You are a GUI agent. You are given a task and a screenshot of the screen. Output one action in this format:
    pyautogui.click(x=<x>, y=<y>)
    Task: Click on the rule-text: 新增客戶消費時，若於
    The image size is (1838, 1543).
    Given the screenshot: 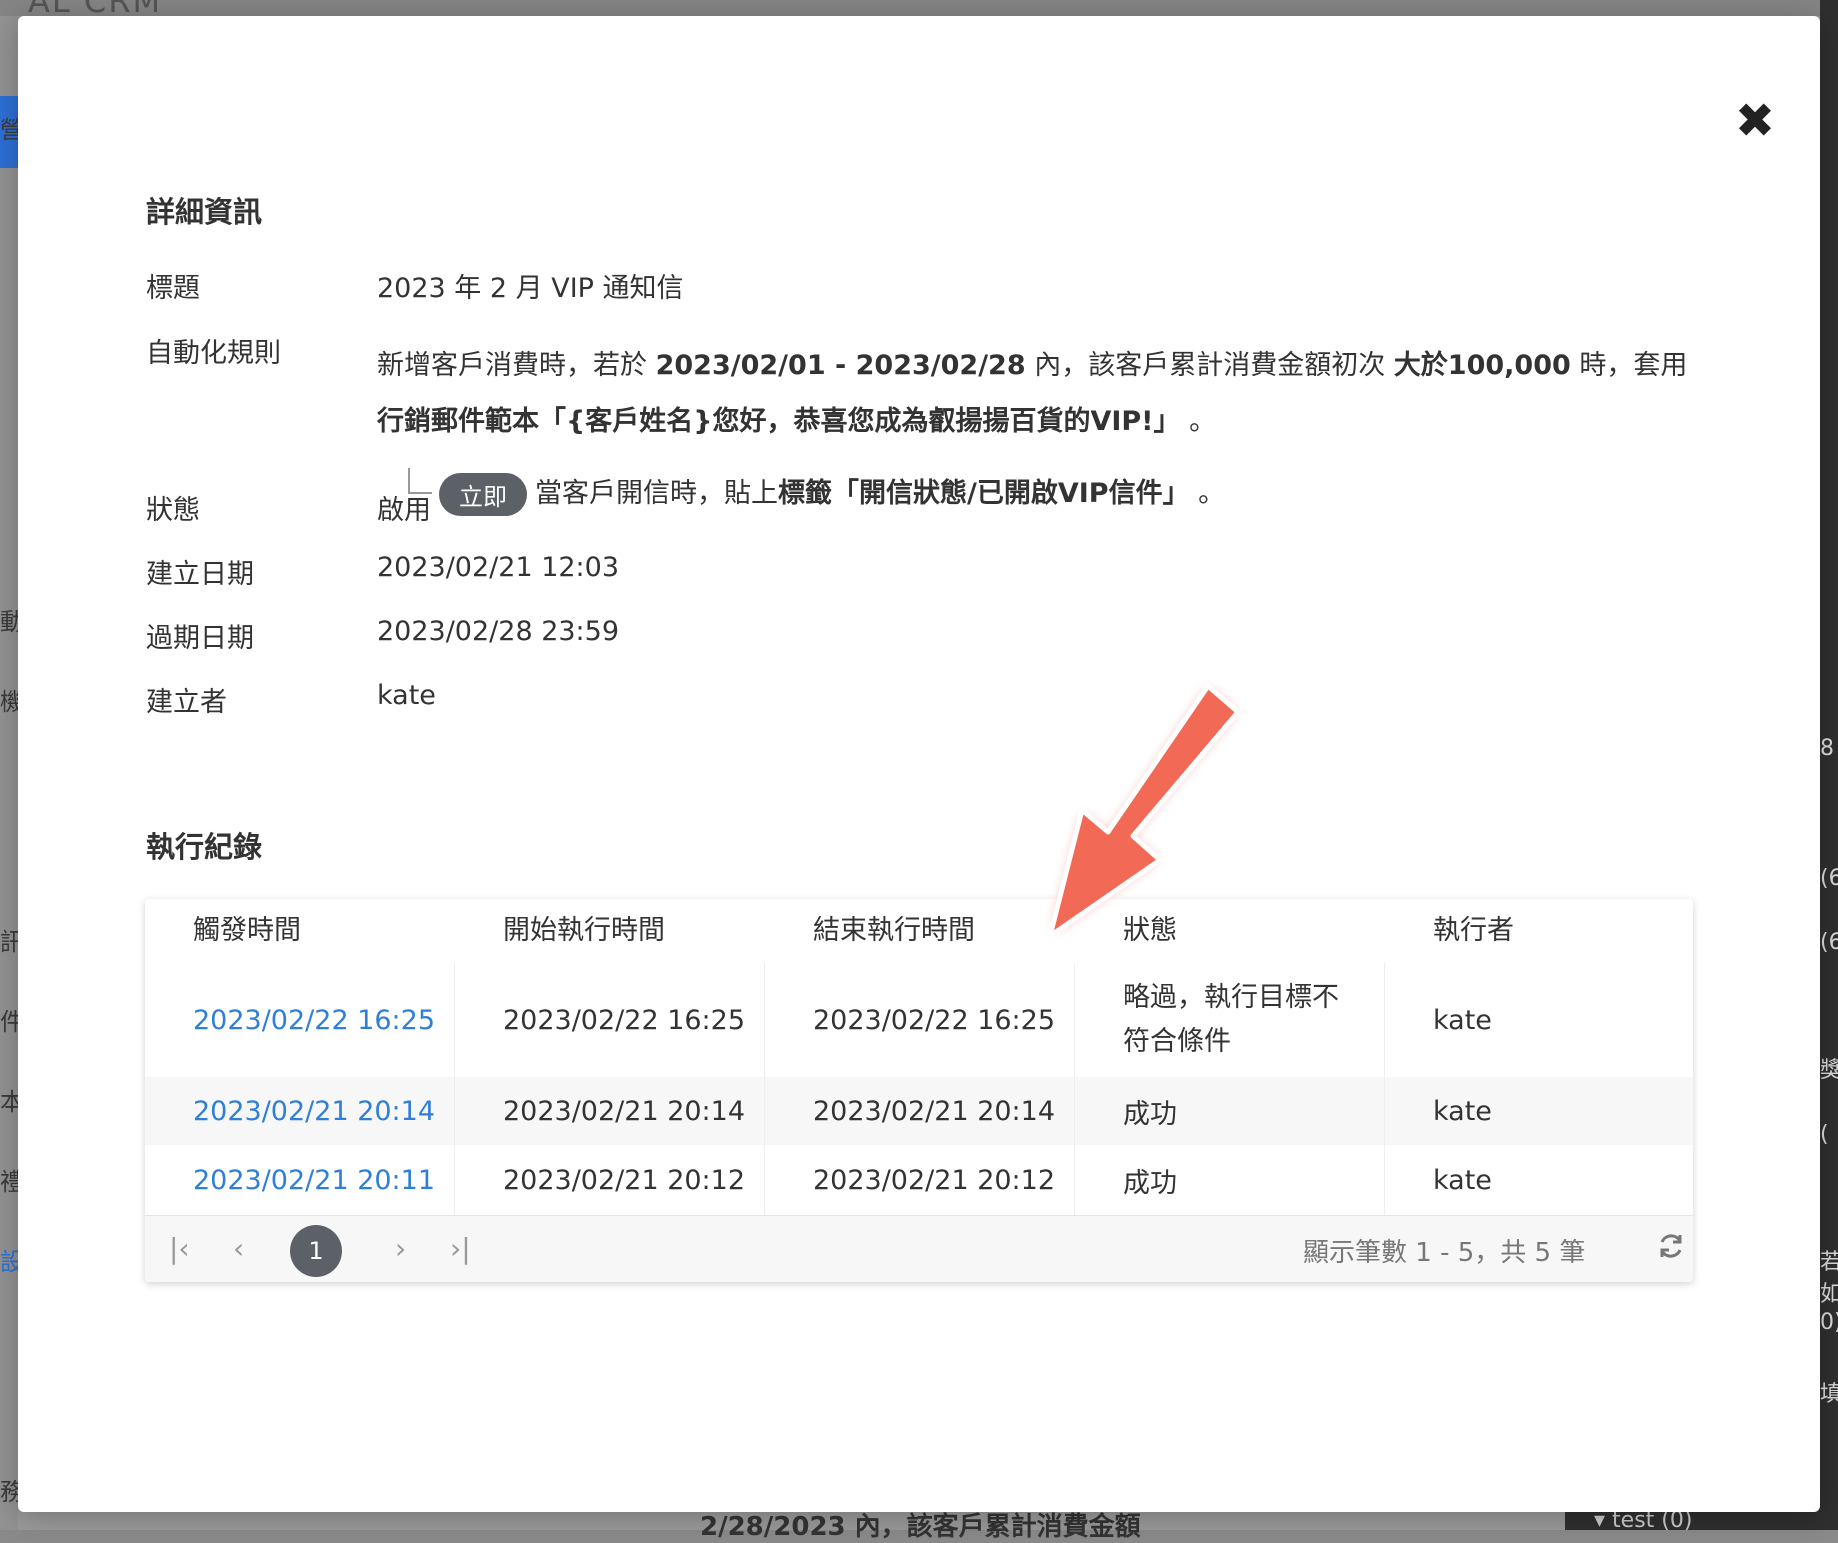 What is the action you would take?
    pyautogui.click(x=516, y=365)
    